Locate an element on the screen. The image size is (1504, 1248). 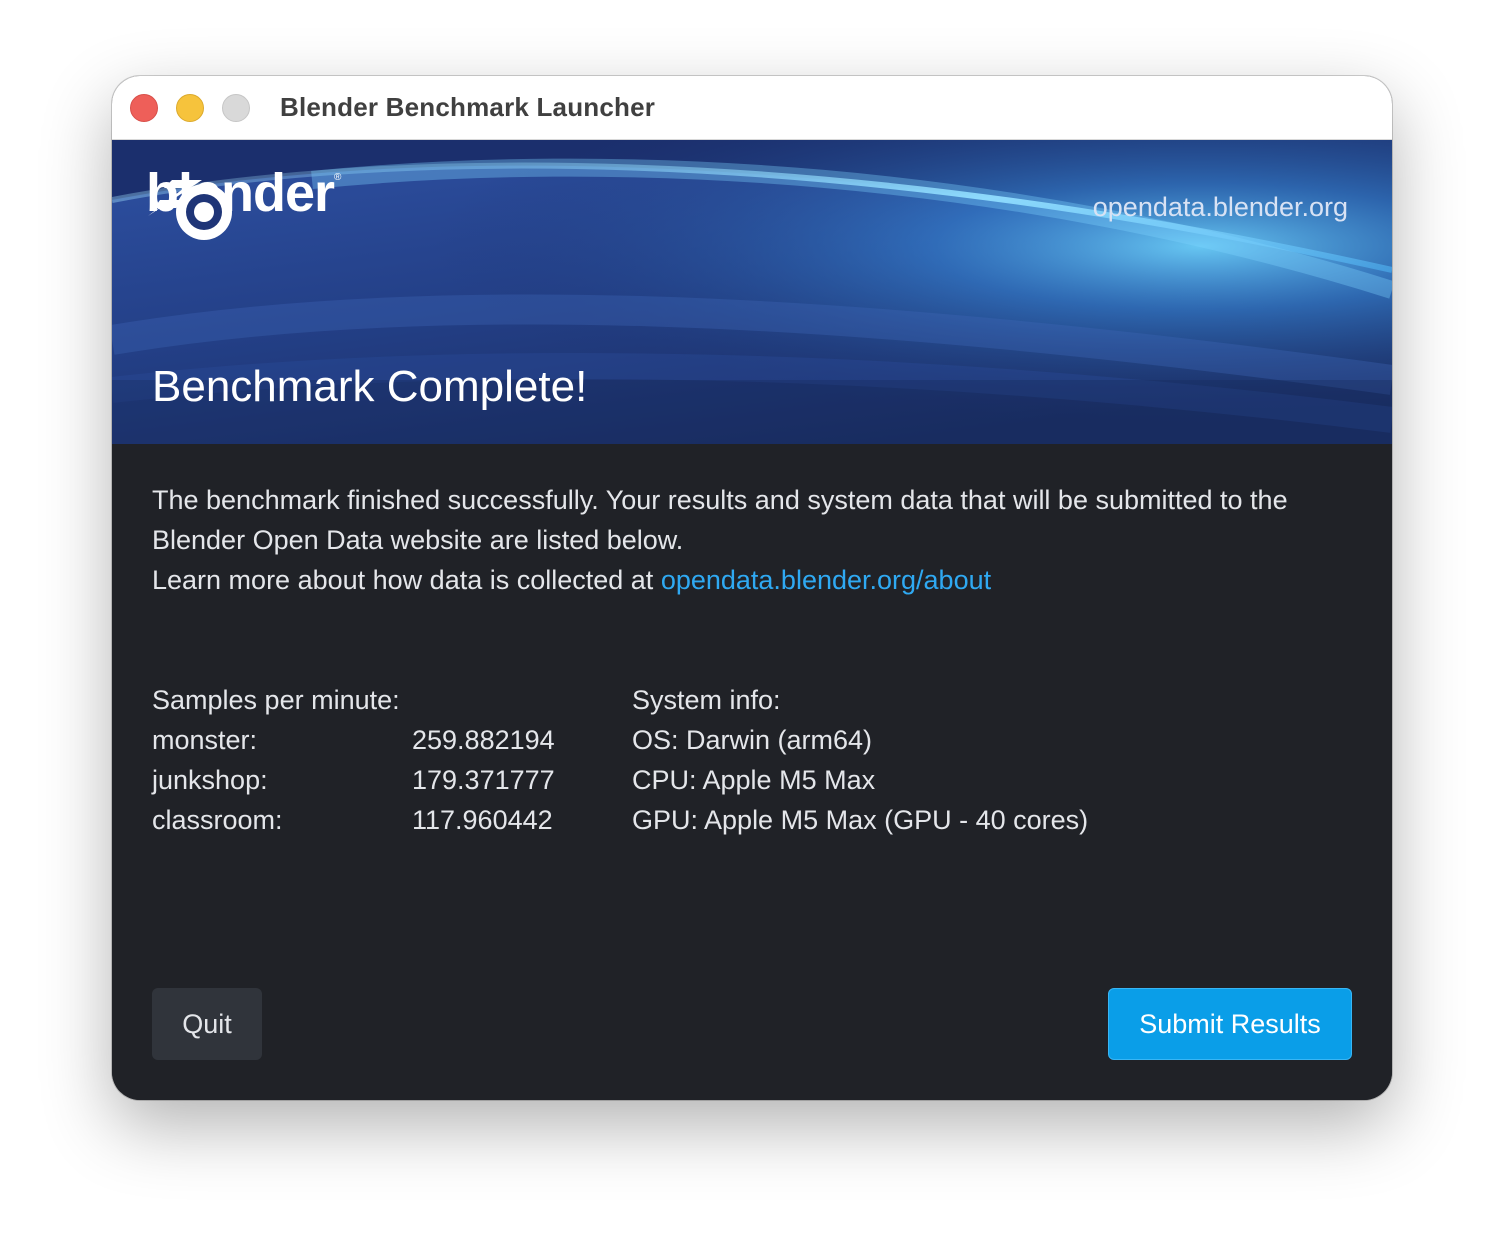
close-window-icon is located at coordinates (144, 108).